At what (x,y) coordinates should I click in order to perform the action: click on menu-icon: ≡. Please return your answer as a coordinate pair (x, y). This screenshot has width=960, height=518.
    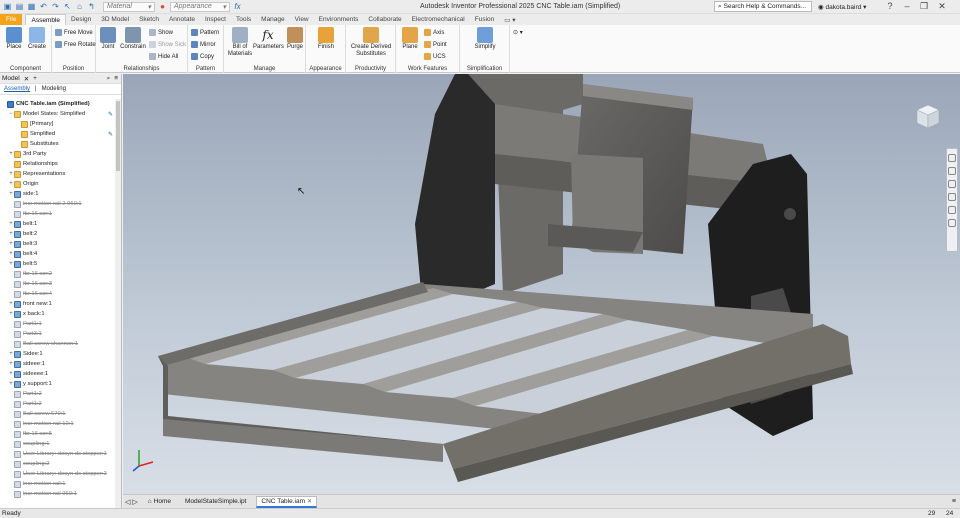
    Looking at the image, I should click on (117, 78).